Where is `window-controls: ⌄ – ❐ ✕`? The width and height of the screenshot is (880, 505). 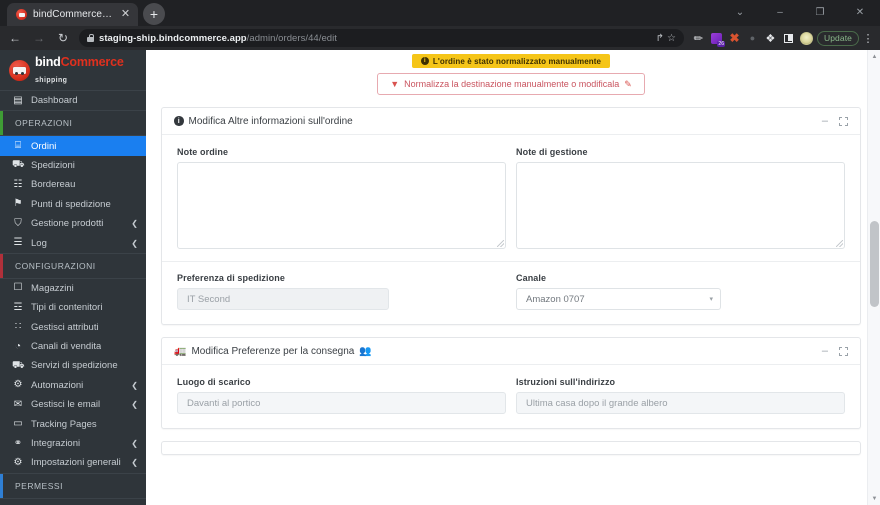 window-controls: ⌄ – ❐ ✕ is located at coordinates (800, 12).